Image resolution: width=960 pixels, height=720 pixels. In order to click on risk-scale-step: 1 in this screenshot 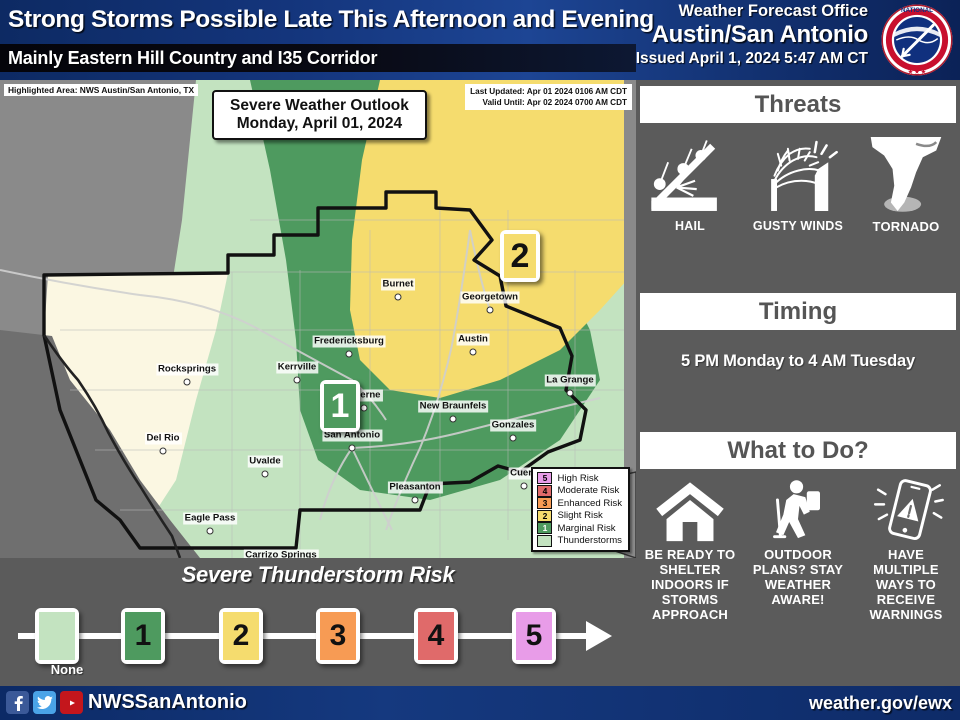, I will do `click(143, 636)`.